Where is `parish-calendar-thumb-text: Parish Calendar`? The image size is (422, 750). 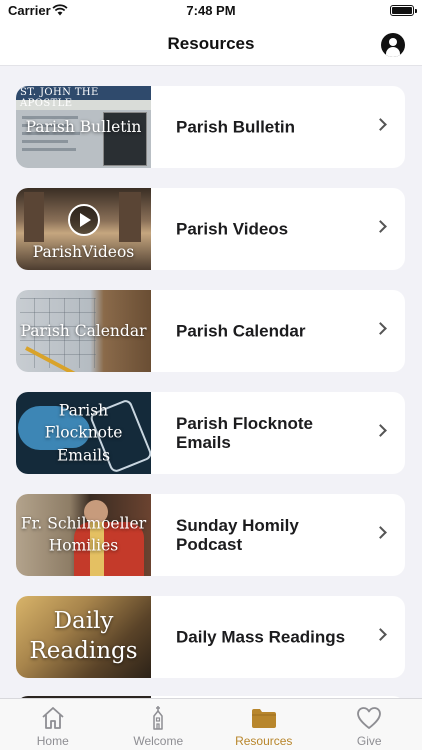
parish-calendar-thumb-text: Parish Calendar is located at coordinates (83, 330).